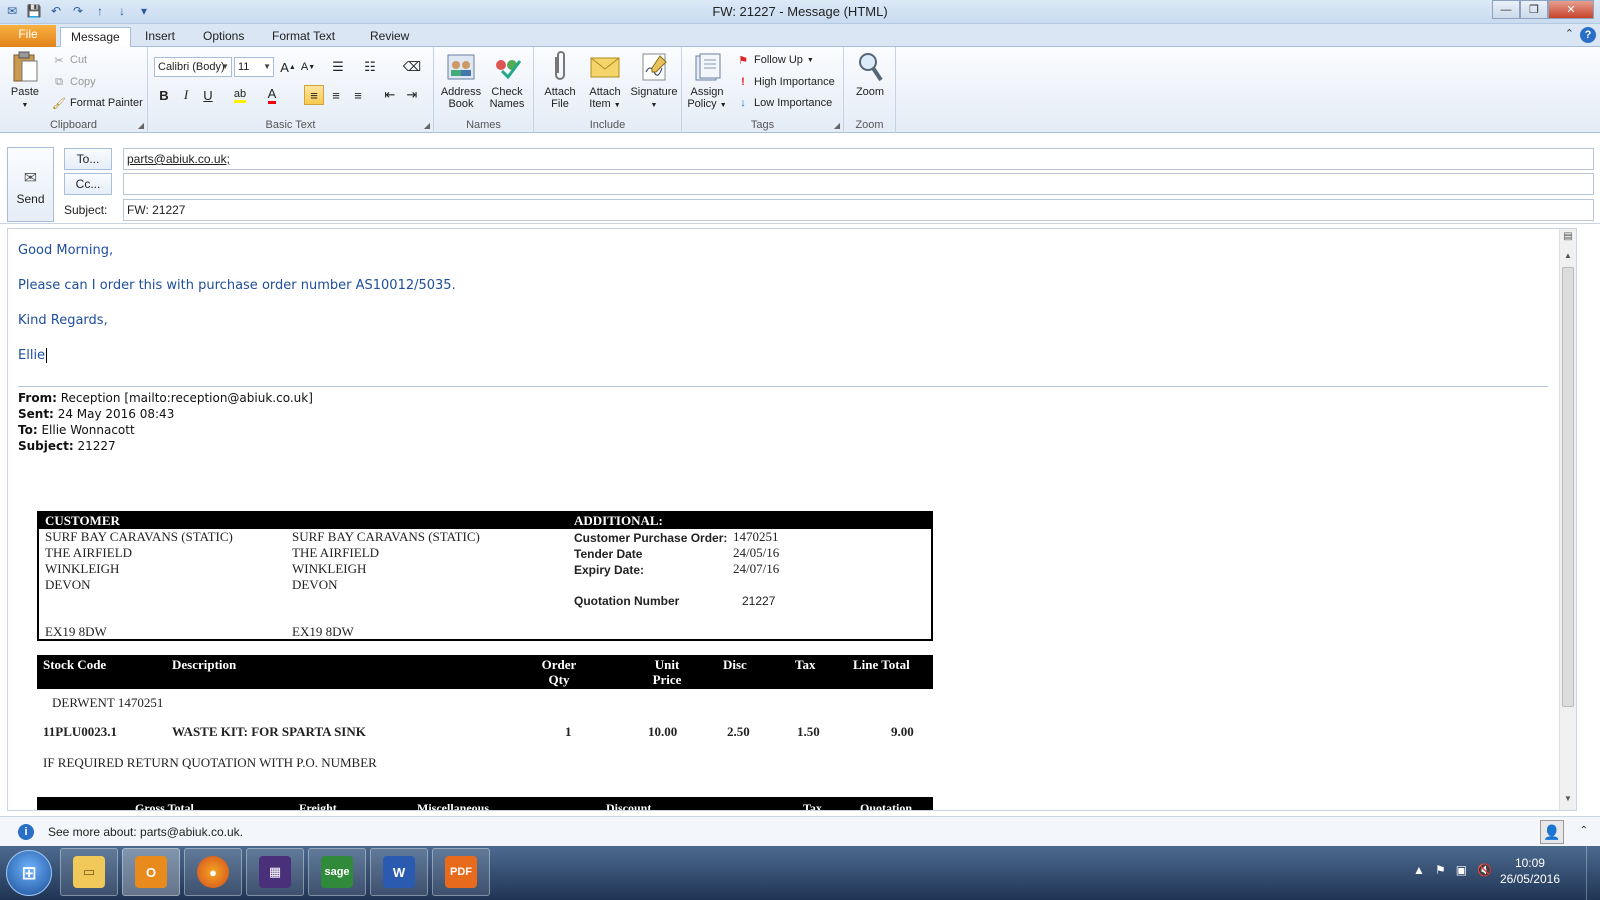 The width and height of the screenshot is (1600, 900). What do you see at coordinates (870, 74) in the screenshot?
I see `zoom-button: Zoom` at bounding box center [870, 74].